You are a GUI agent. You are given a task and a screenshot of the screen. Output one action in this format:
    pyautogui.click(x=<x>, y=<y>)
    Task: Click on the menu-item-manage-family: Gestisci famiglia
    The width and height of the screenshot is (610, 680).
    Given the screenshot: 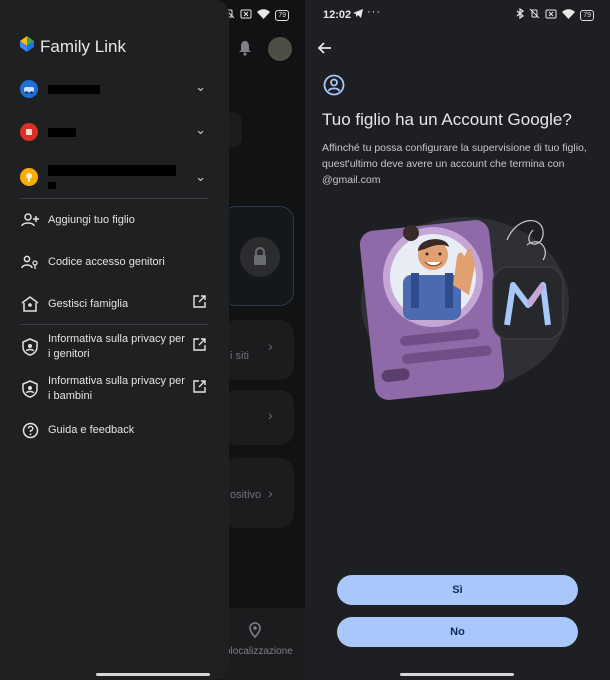 What is the action you would take?
    pyautogui.click(x=115, y=304)
    